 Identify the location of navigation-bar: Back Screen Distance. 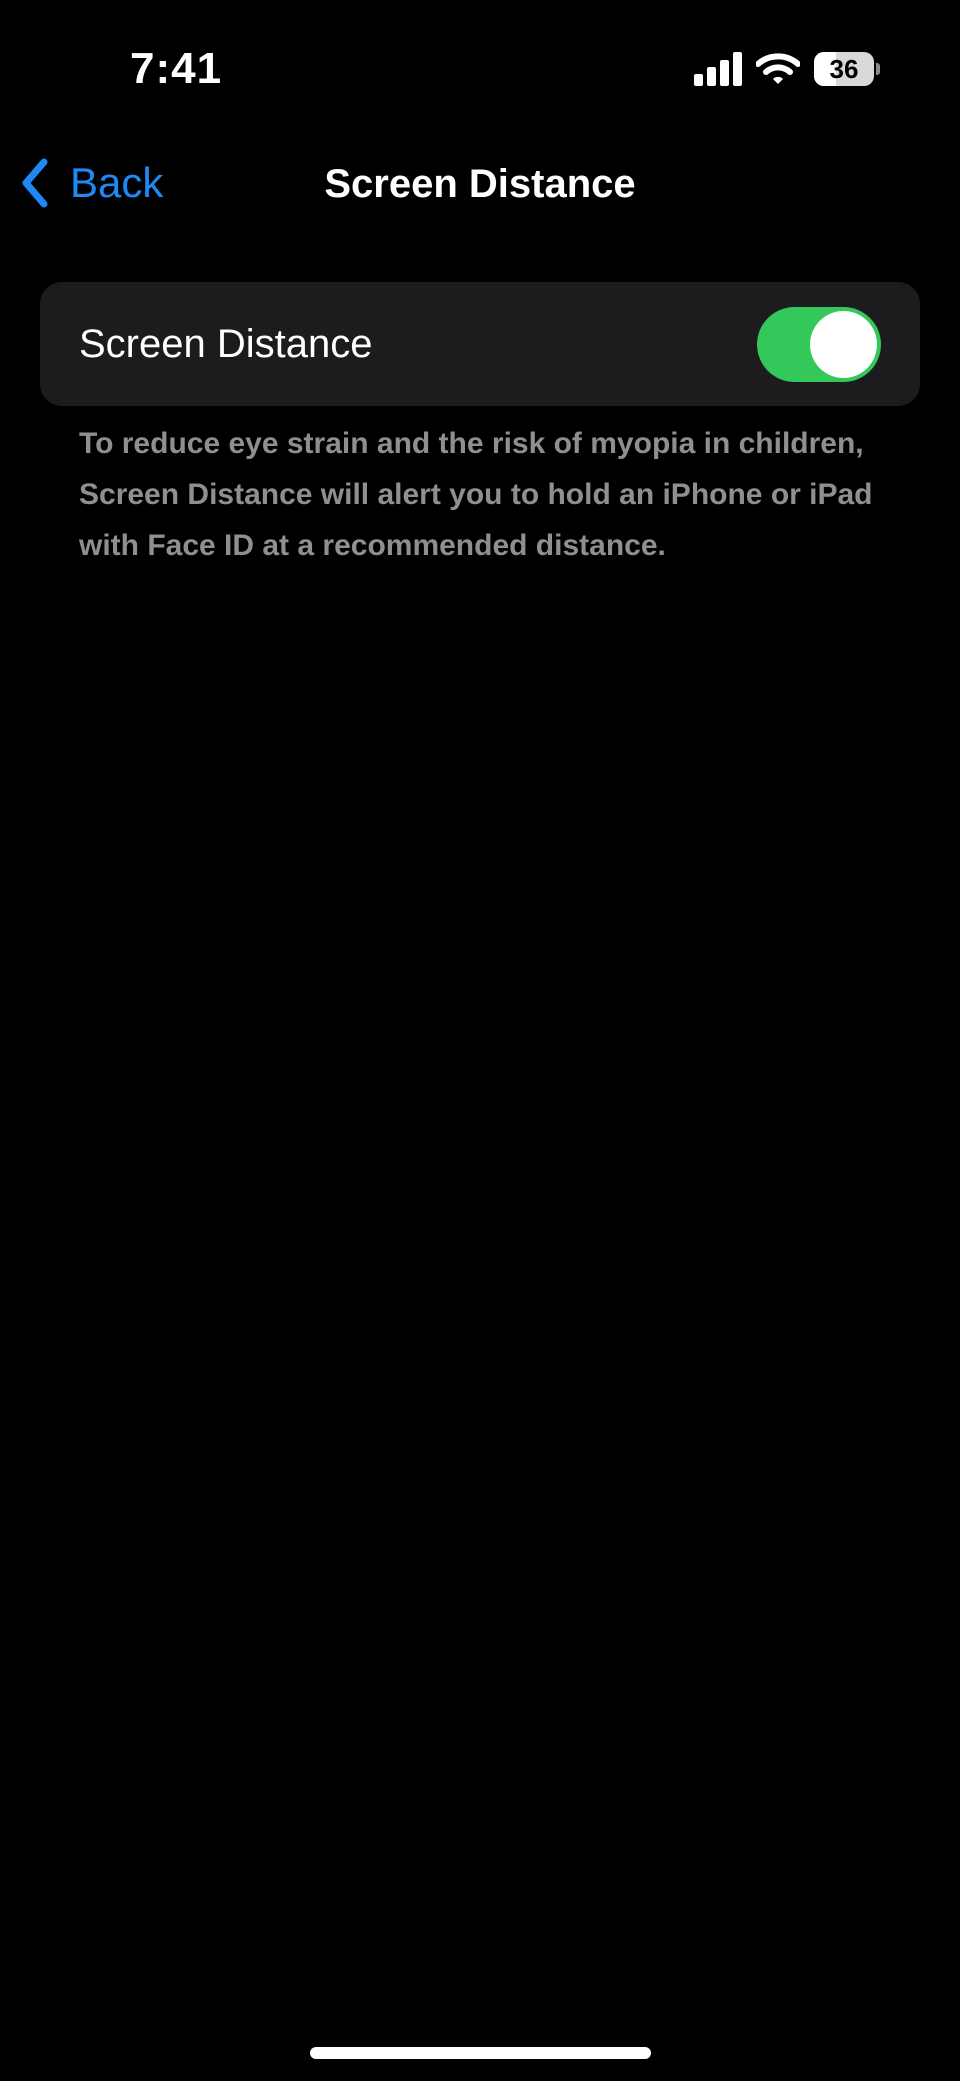
(480, 185).